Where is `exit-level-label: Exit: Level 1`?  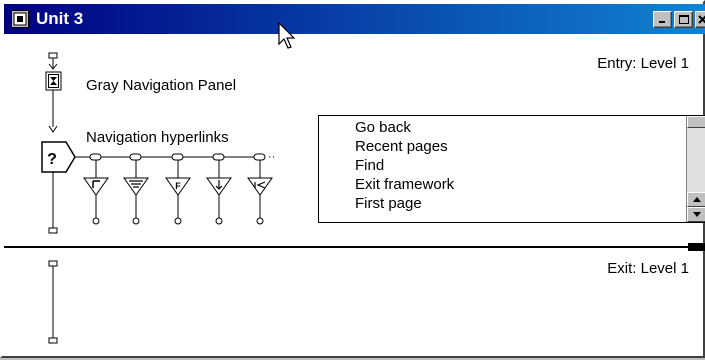
exit-level-label: Exit: Level 1 is located at coordinates (648, 268).